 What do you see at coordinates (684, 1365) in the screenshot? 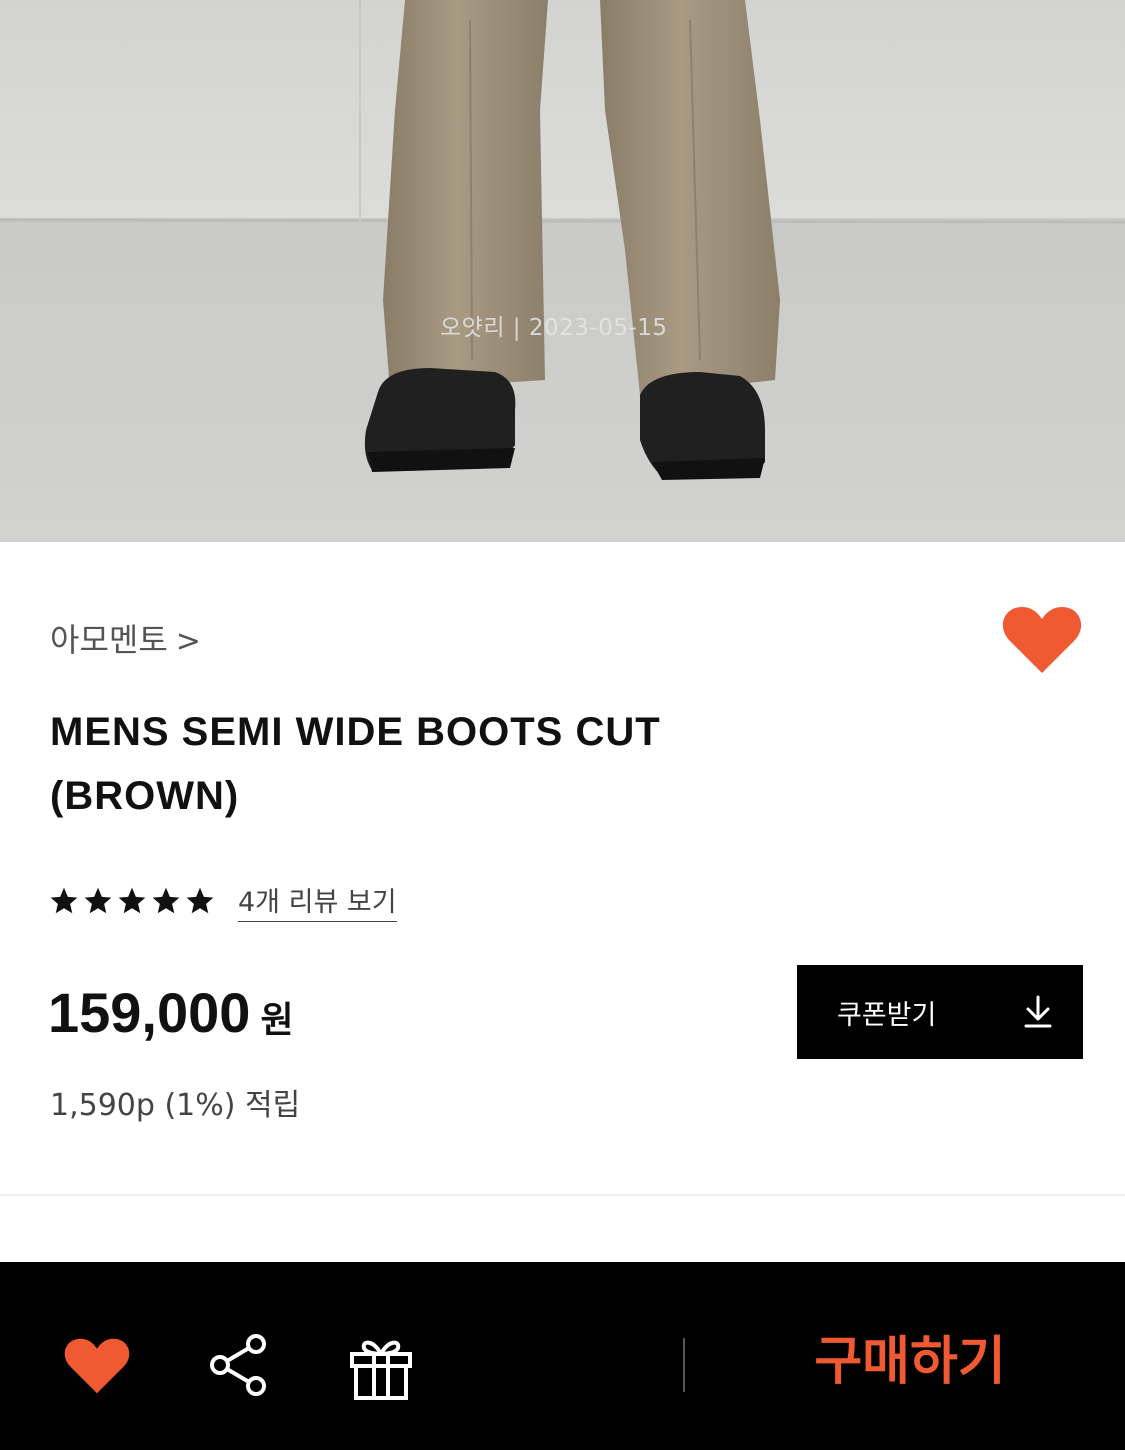
I see `bar-separator` at bounding box center [684, 1365].